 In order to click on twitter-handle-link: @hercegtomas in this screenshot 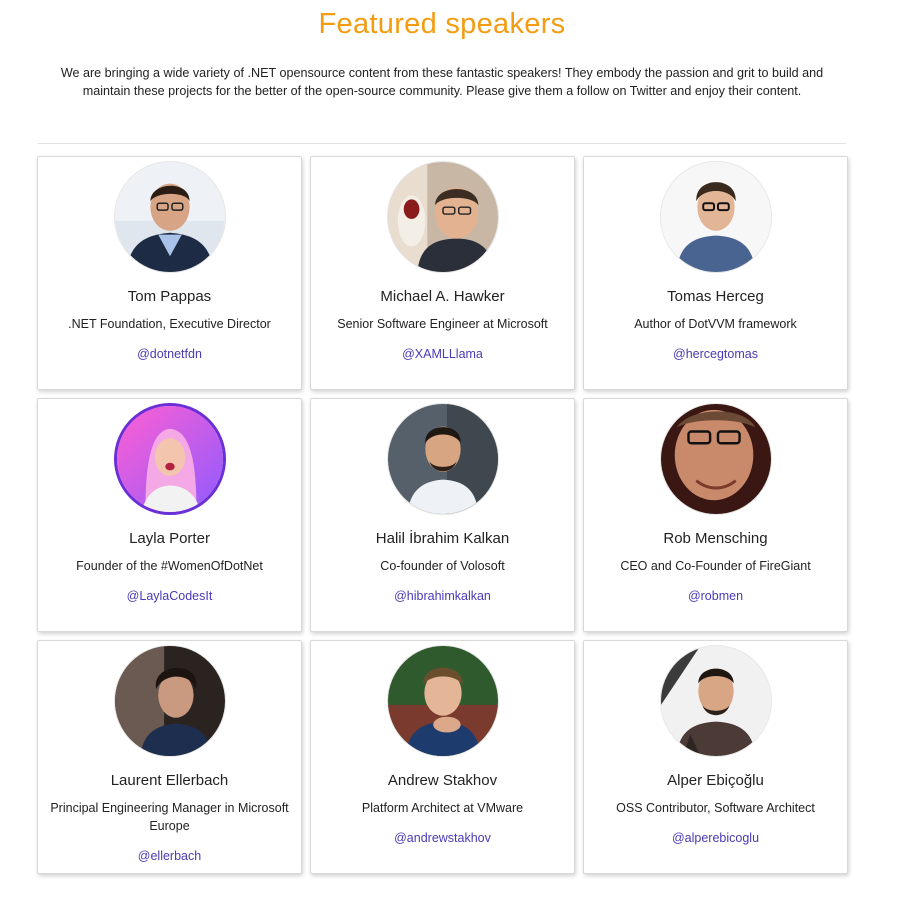, I will do `click(715, 354)`.